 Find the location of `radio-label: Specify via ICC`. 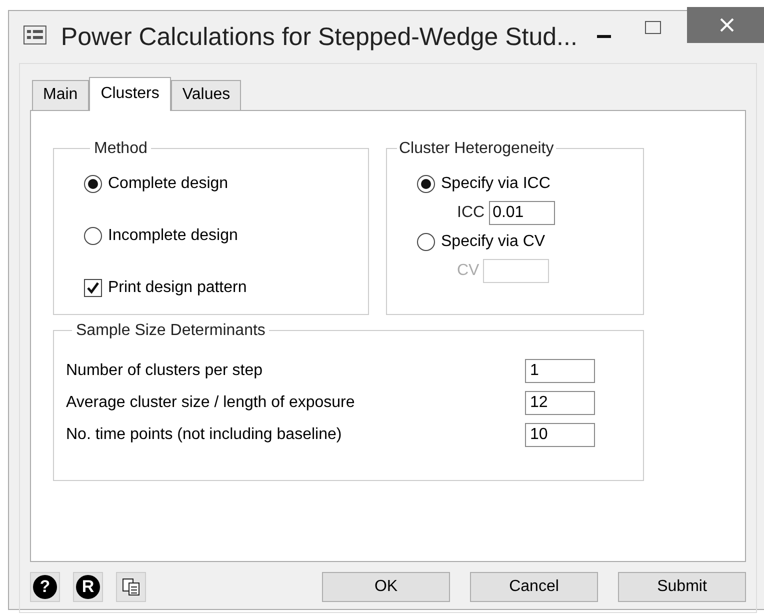

radio-label: Specify via ICC is located at coordinates (495, 184).